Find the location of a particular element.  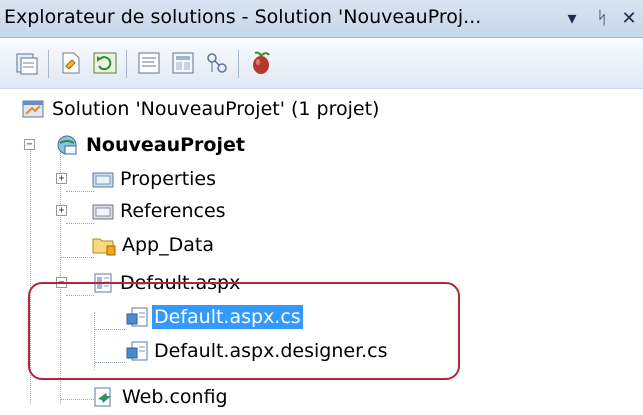

tree-node-project: − NouveauProjet is located at coordinates (252, 145).